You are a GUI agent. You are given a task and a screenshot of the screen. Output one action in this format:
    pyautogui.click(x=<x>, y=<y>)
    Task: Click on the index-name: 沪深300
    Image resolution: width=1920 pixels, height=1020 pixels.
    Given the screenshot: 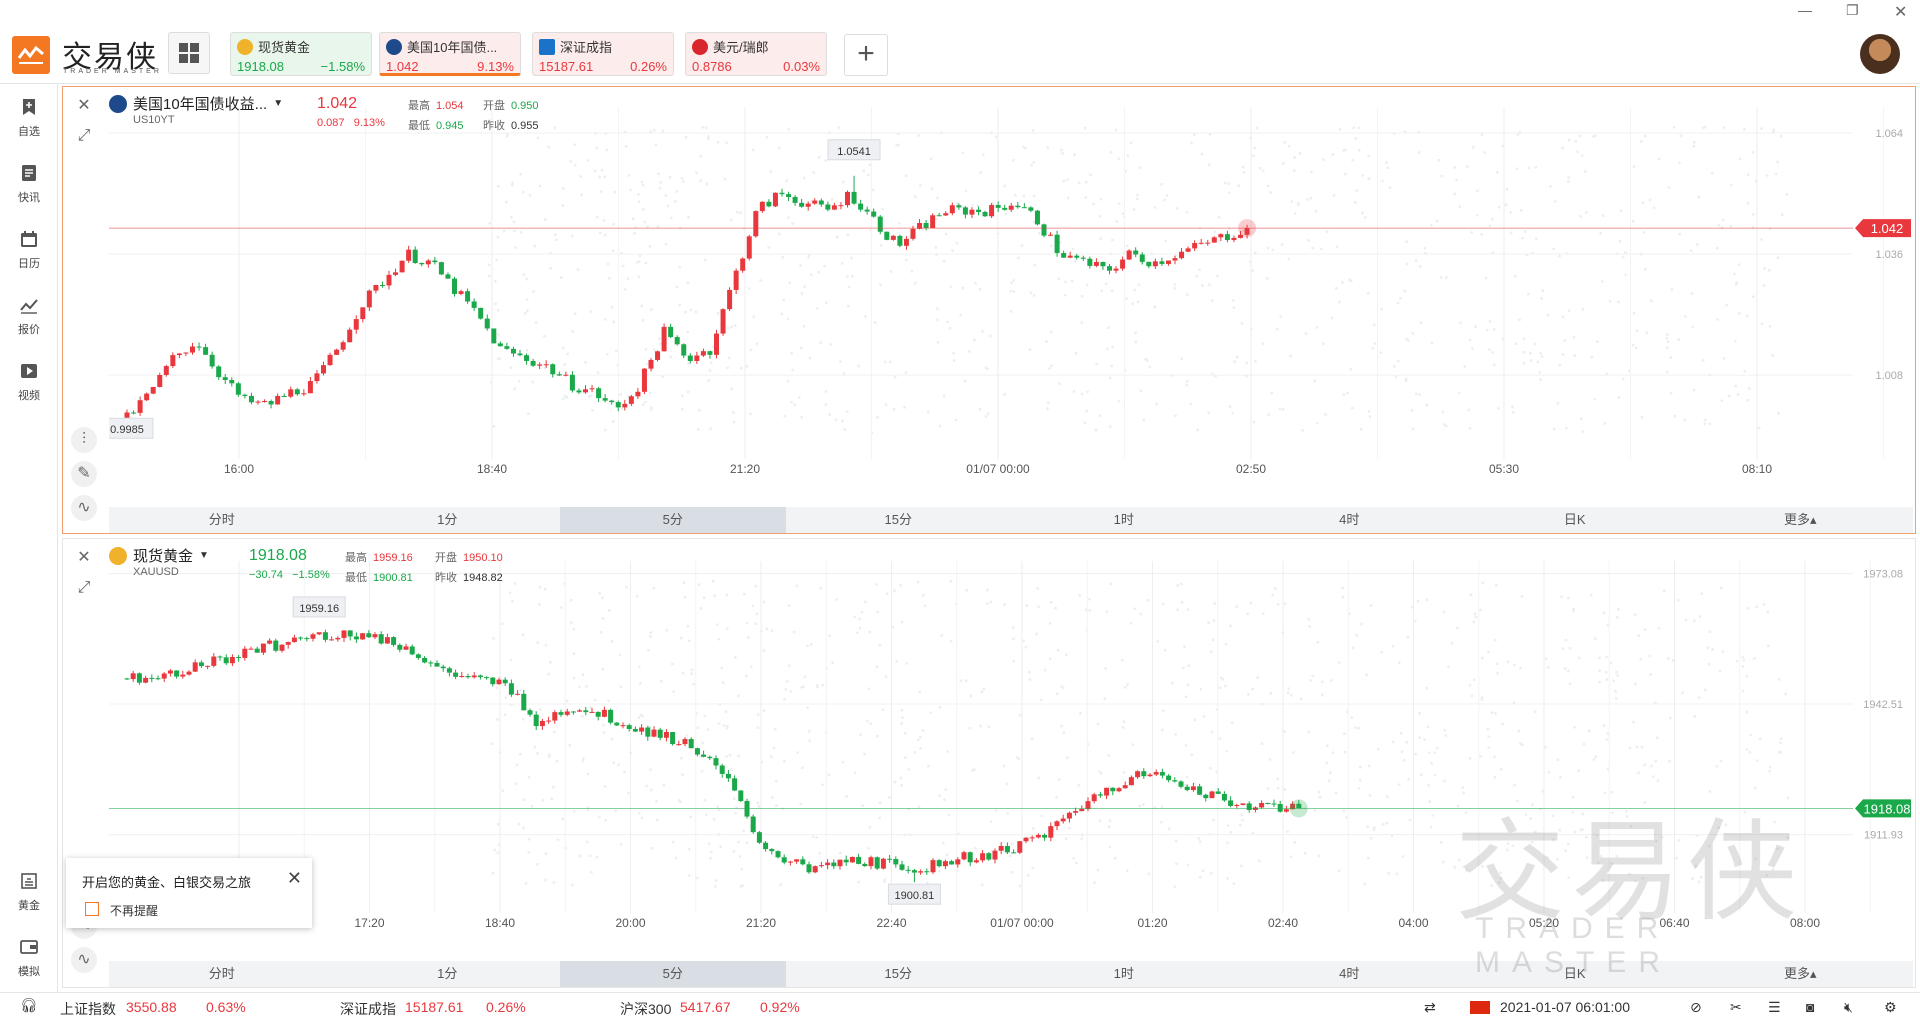 What is the action you would take?
    pyautogui.click(x=645, y=1009)
    